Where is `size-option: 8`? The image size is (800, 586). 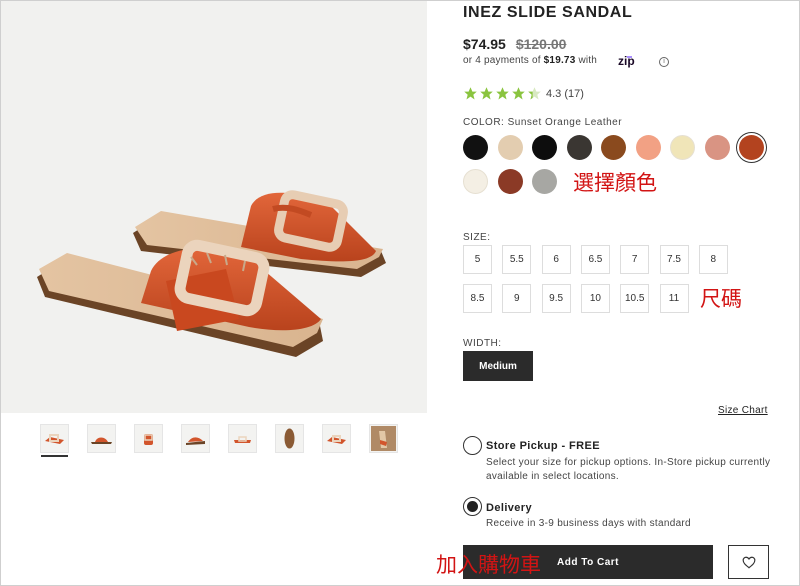
size-option: 8 is located at coordinates (713, 259).